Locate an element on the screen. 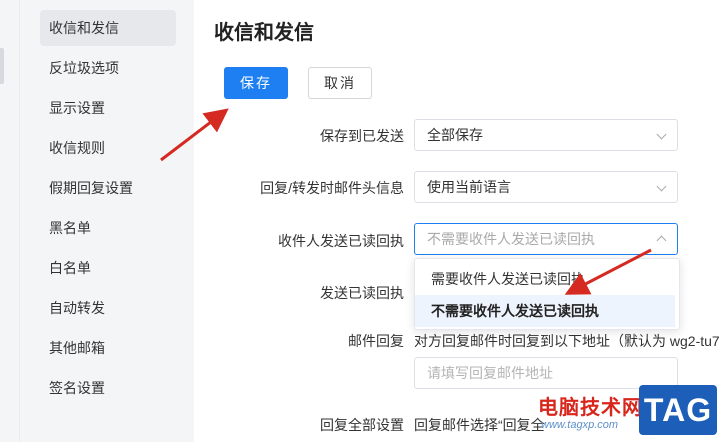 The width and height of the screenshot is (724, 442). cancel-button: 取消 is located at coordinates (340, 83).